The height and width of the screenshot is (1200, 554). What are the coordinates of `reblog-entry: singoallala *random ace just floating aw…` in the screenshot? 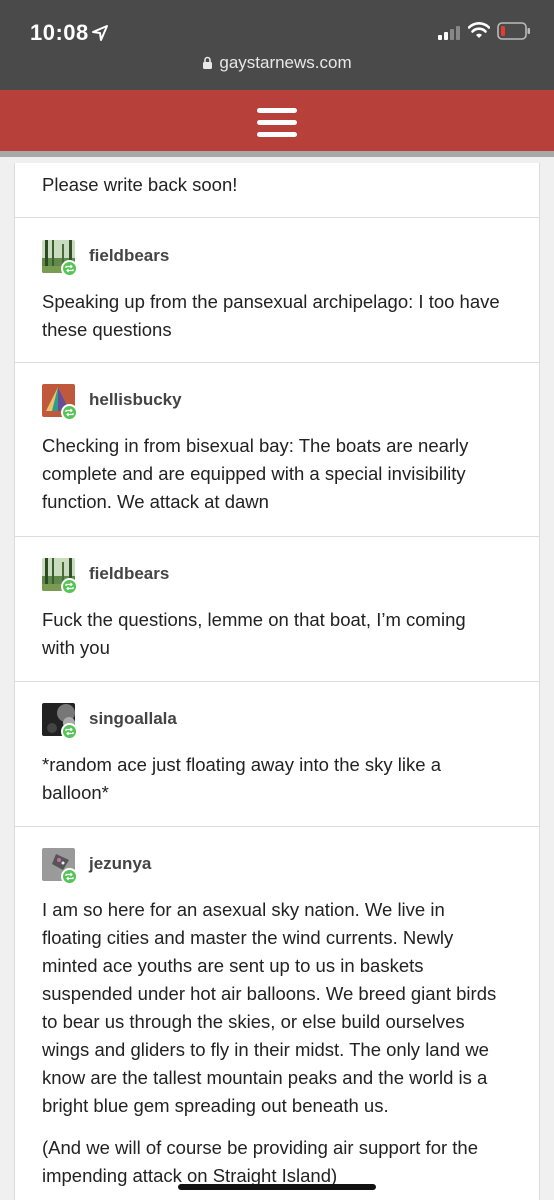 It's located at (277, 754).